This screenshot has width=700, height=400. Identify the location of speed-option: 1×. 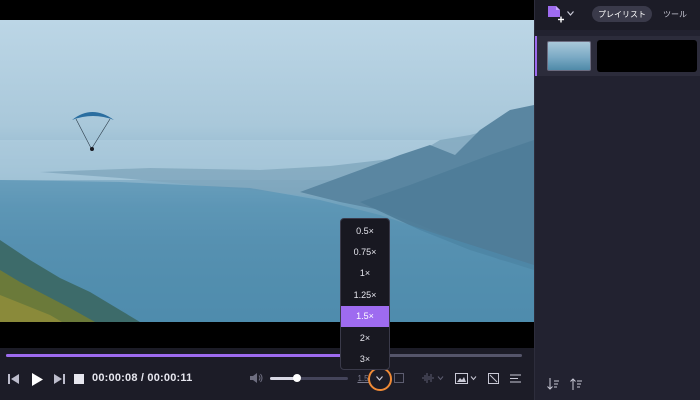
(365, 273).